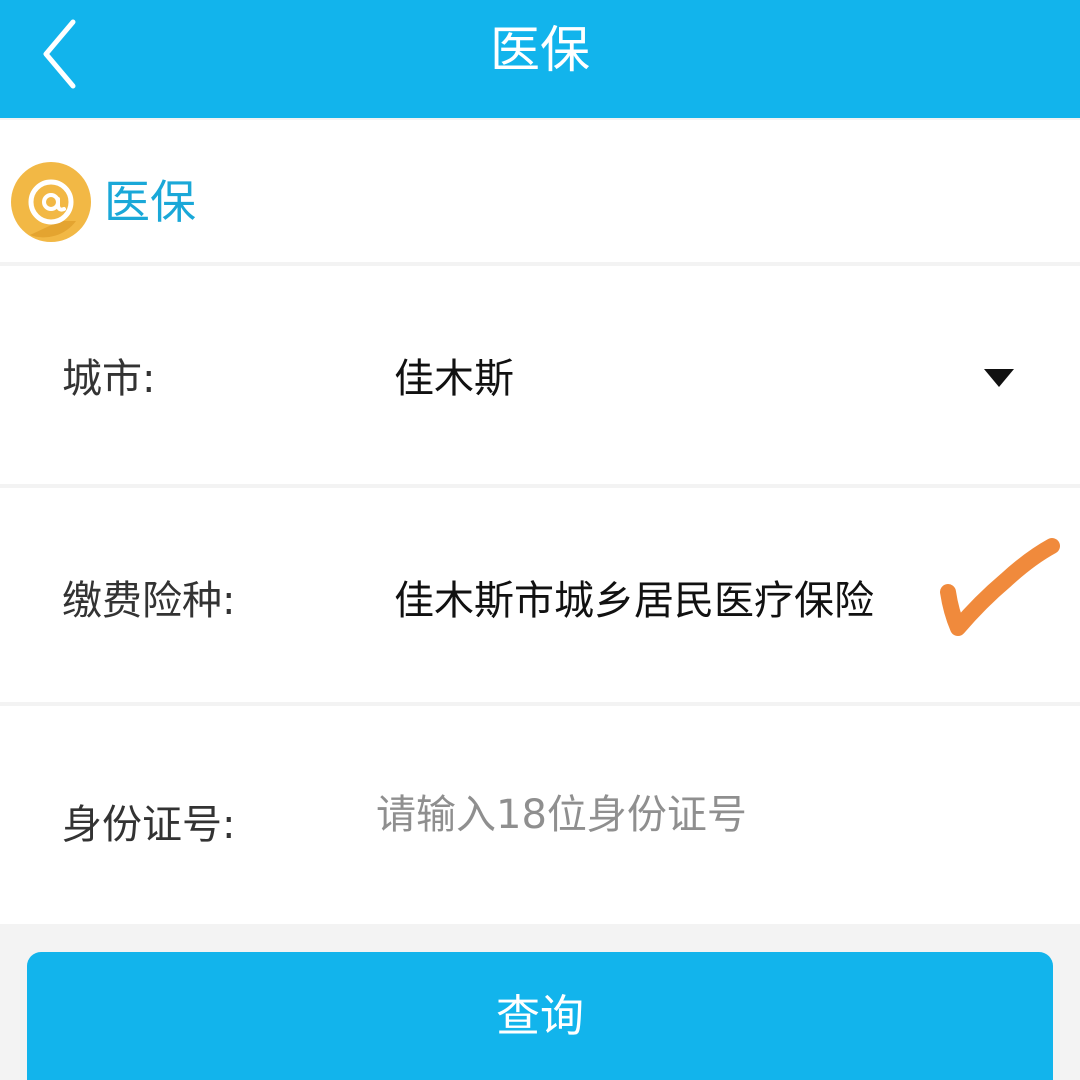 Image resolution: width=1080 pixels, height=1080 pixels. I want to click on page-title: 医保, so click(540, 50).